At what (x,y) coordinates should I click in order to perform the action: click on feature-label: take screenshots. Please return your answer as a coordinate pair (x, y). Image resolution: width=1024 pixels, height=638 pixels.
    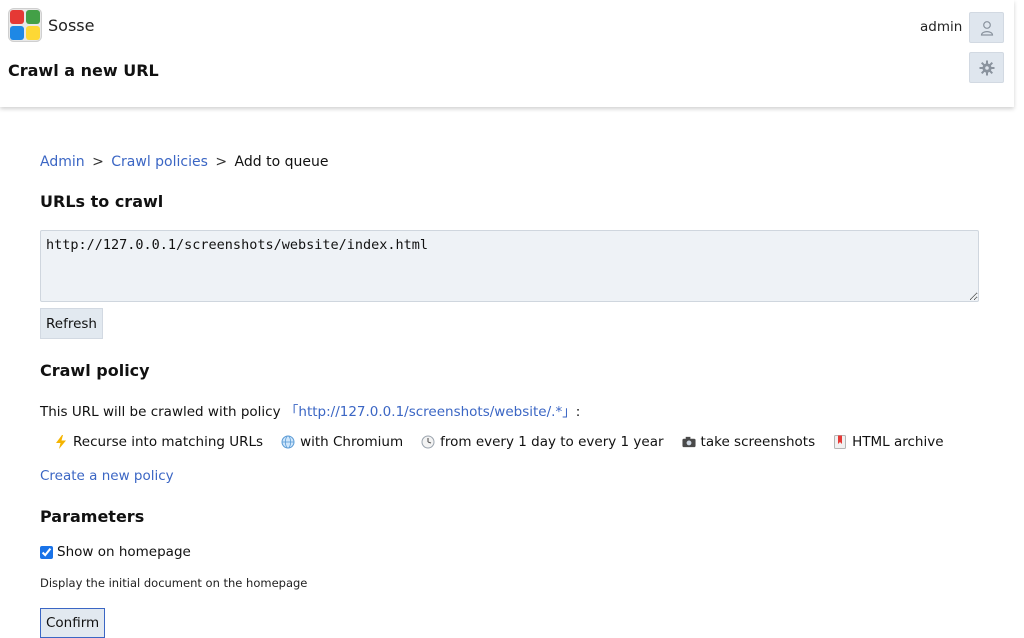
    Looking at the image, I should click on (758, 442).